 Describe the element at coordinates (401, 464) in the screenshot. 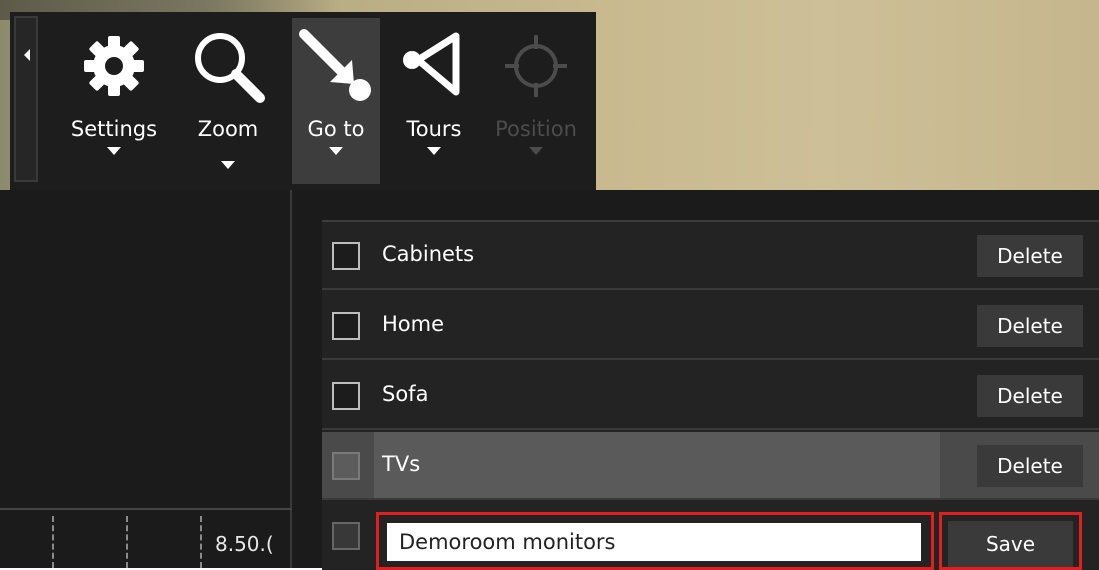

I see `preset-name: TVs` at that location.